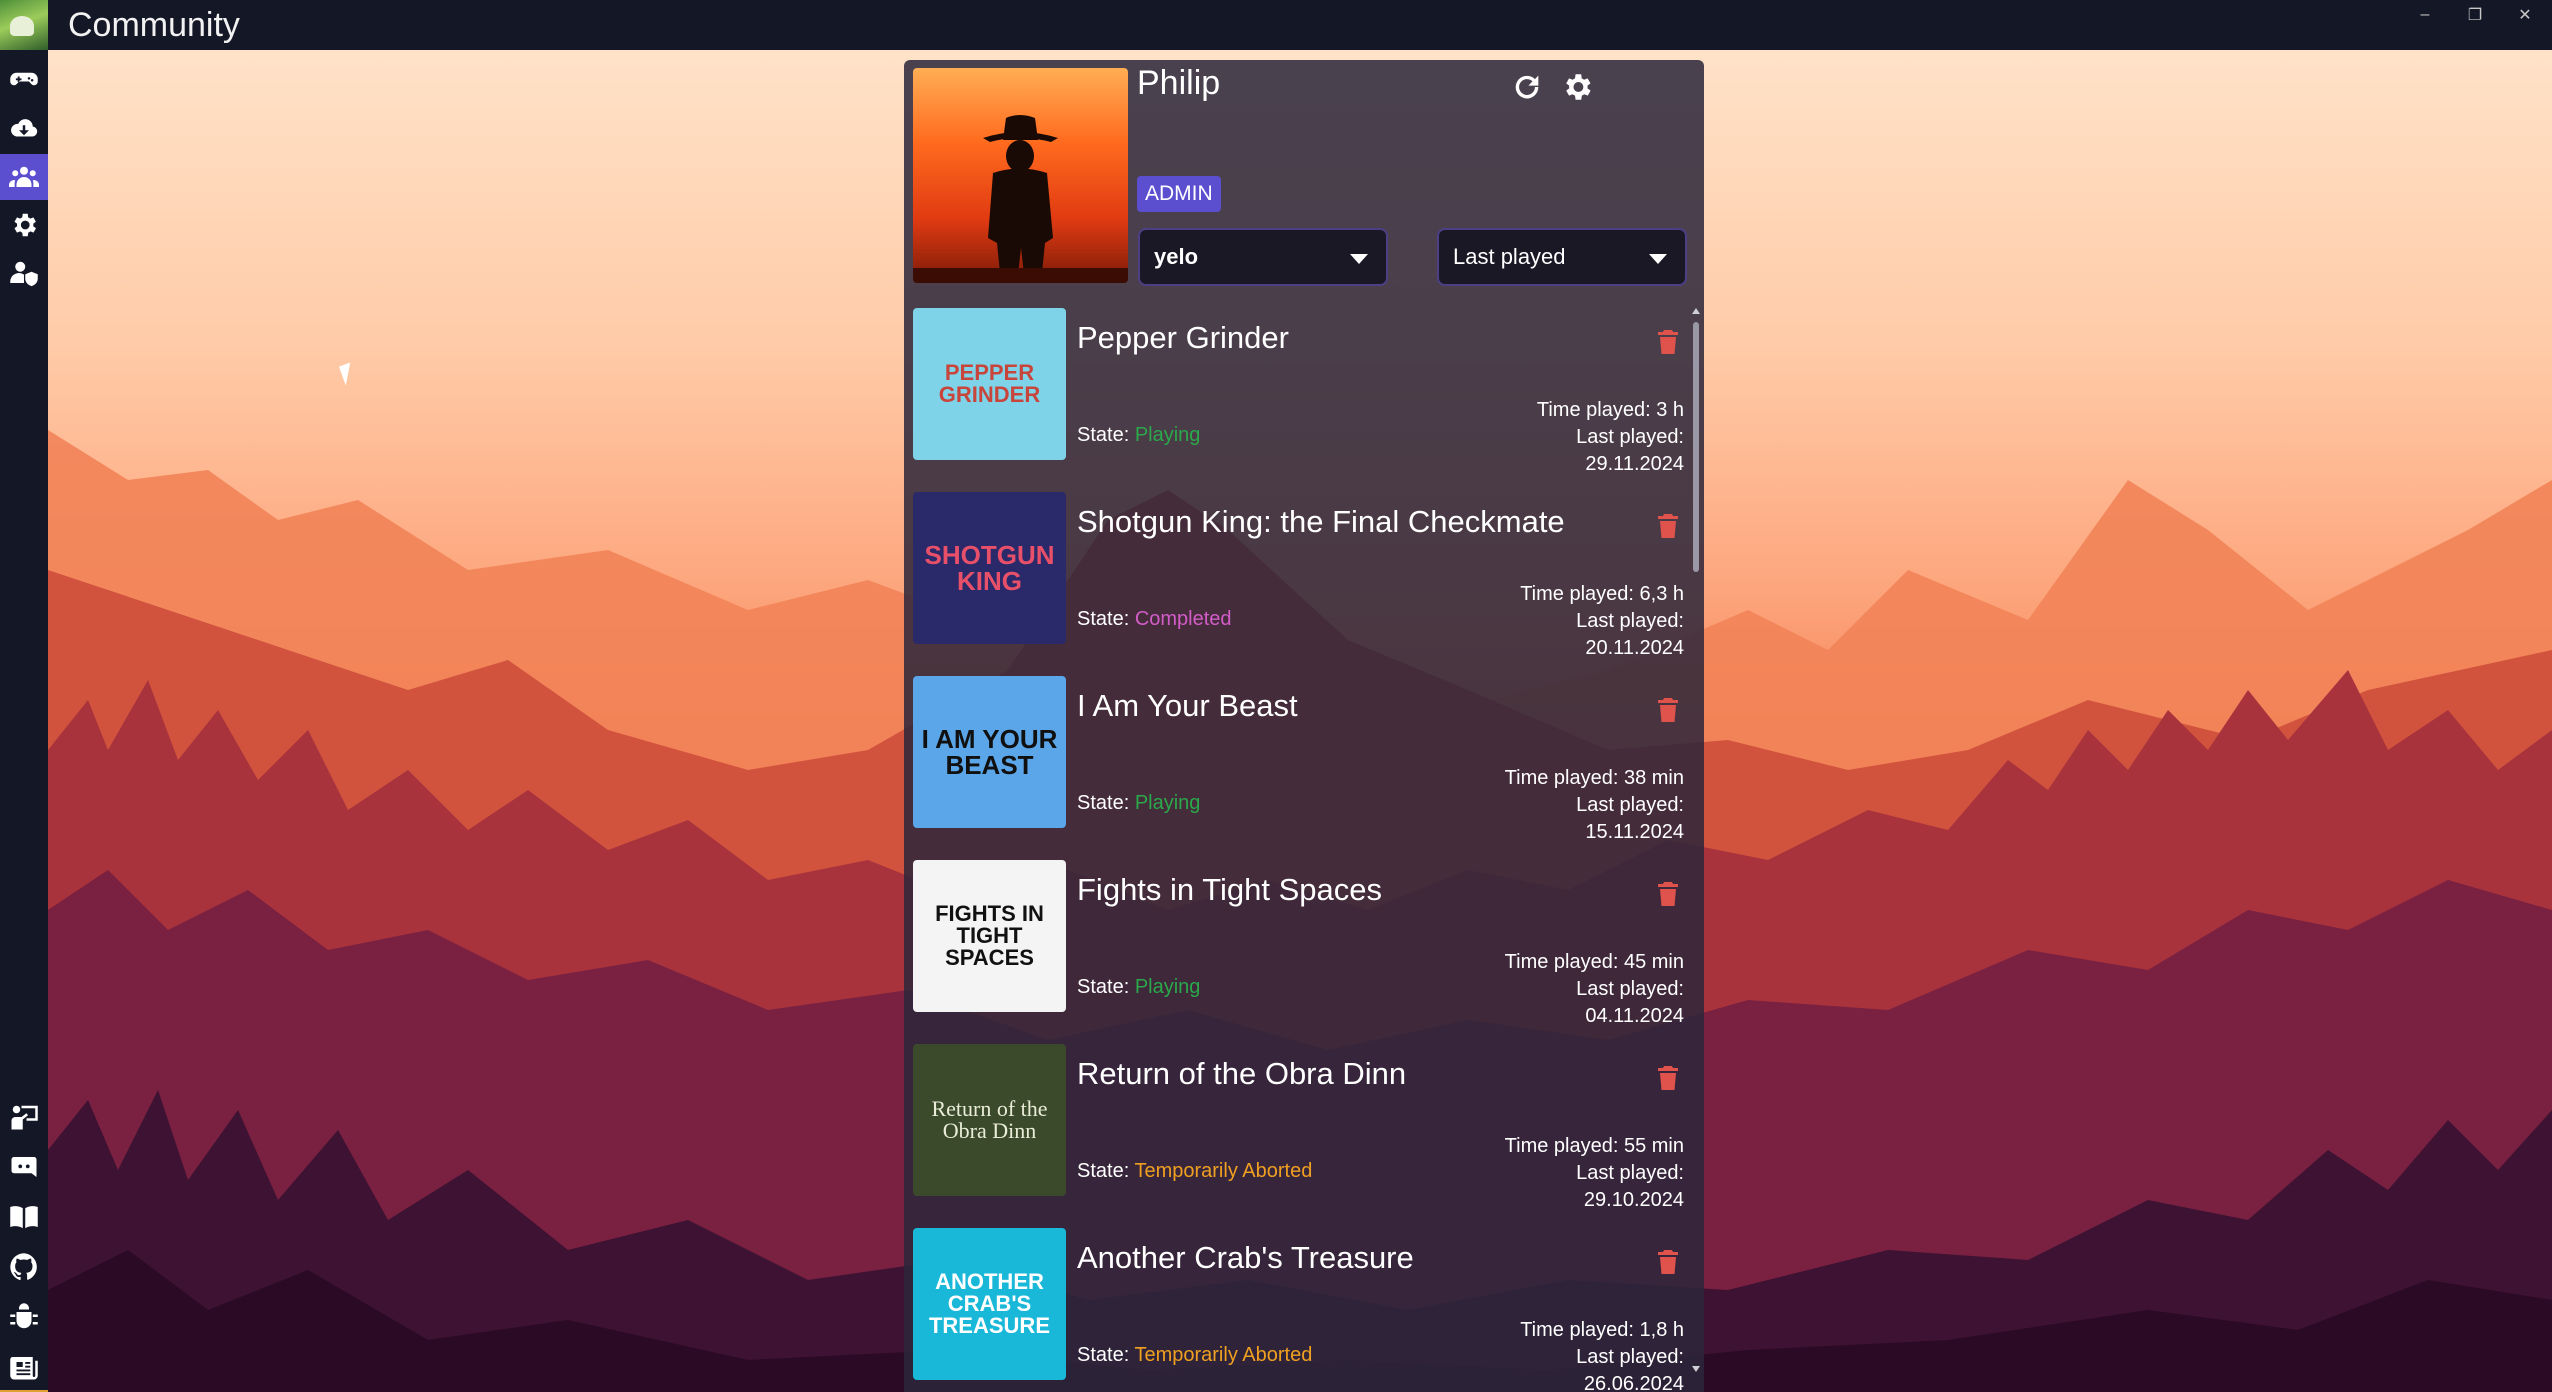  I want to click on sidebar-item-community, so click(24, 177).